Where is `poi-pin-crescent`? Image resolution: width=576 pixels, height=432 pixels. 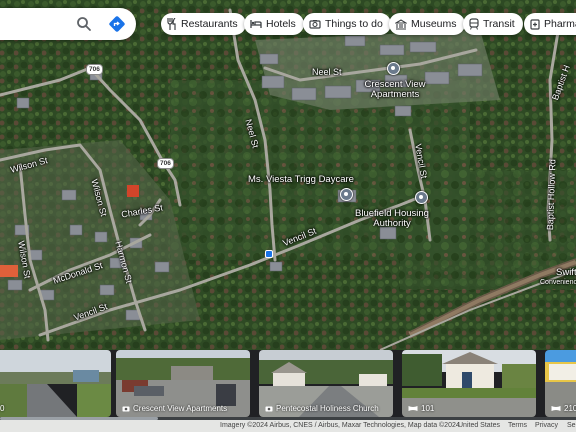 poi-pin-crescent is located at coordinates (393, 68).